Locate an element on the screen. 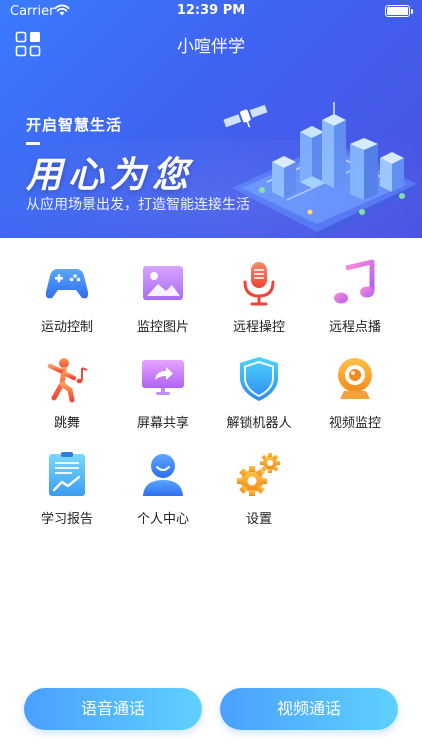 The height and width of the screenshot is (750, 422). nav-bar: 小喧伴学 is located at coordinates (211, 44).